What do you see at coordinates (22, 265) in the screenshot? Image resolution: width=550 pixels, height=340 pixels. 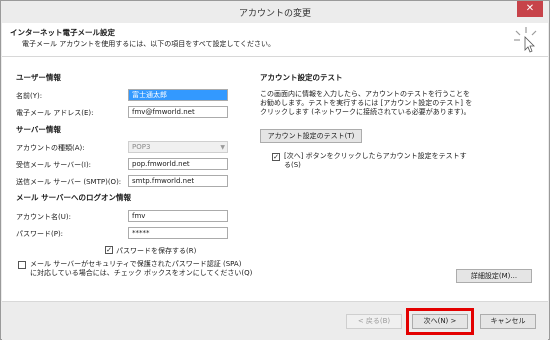 I see `spa-checkbox` at bounding box center [22, 265].